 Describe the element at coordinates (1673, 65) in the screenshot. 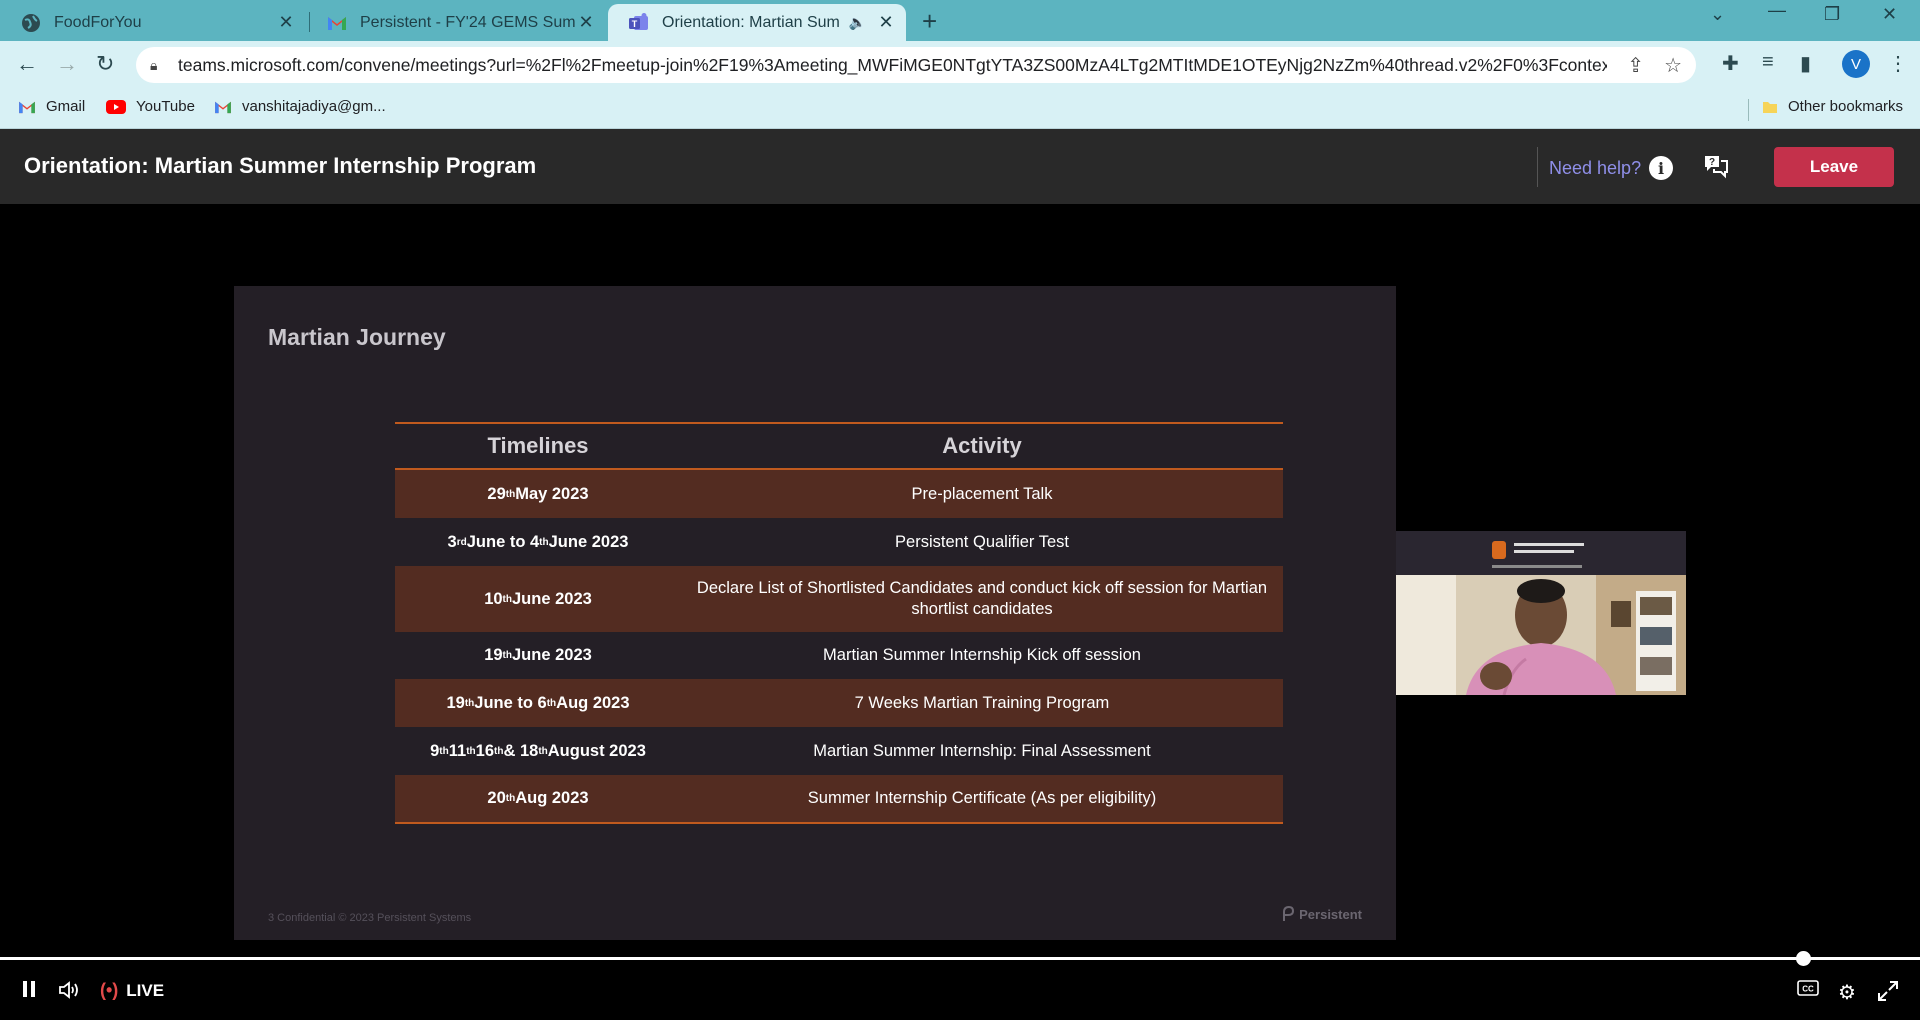

I see `bookmark-star-icon: ☆` at that location.